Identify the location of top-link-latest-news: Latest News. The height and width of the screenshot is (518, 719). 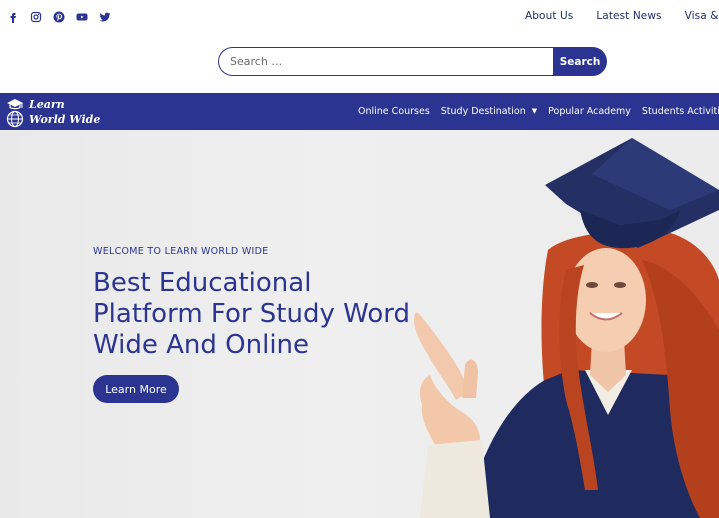
(628, 16).